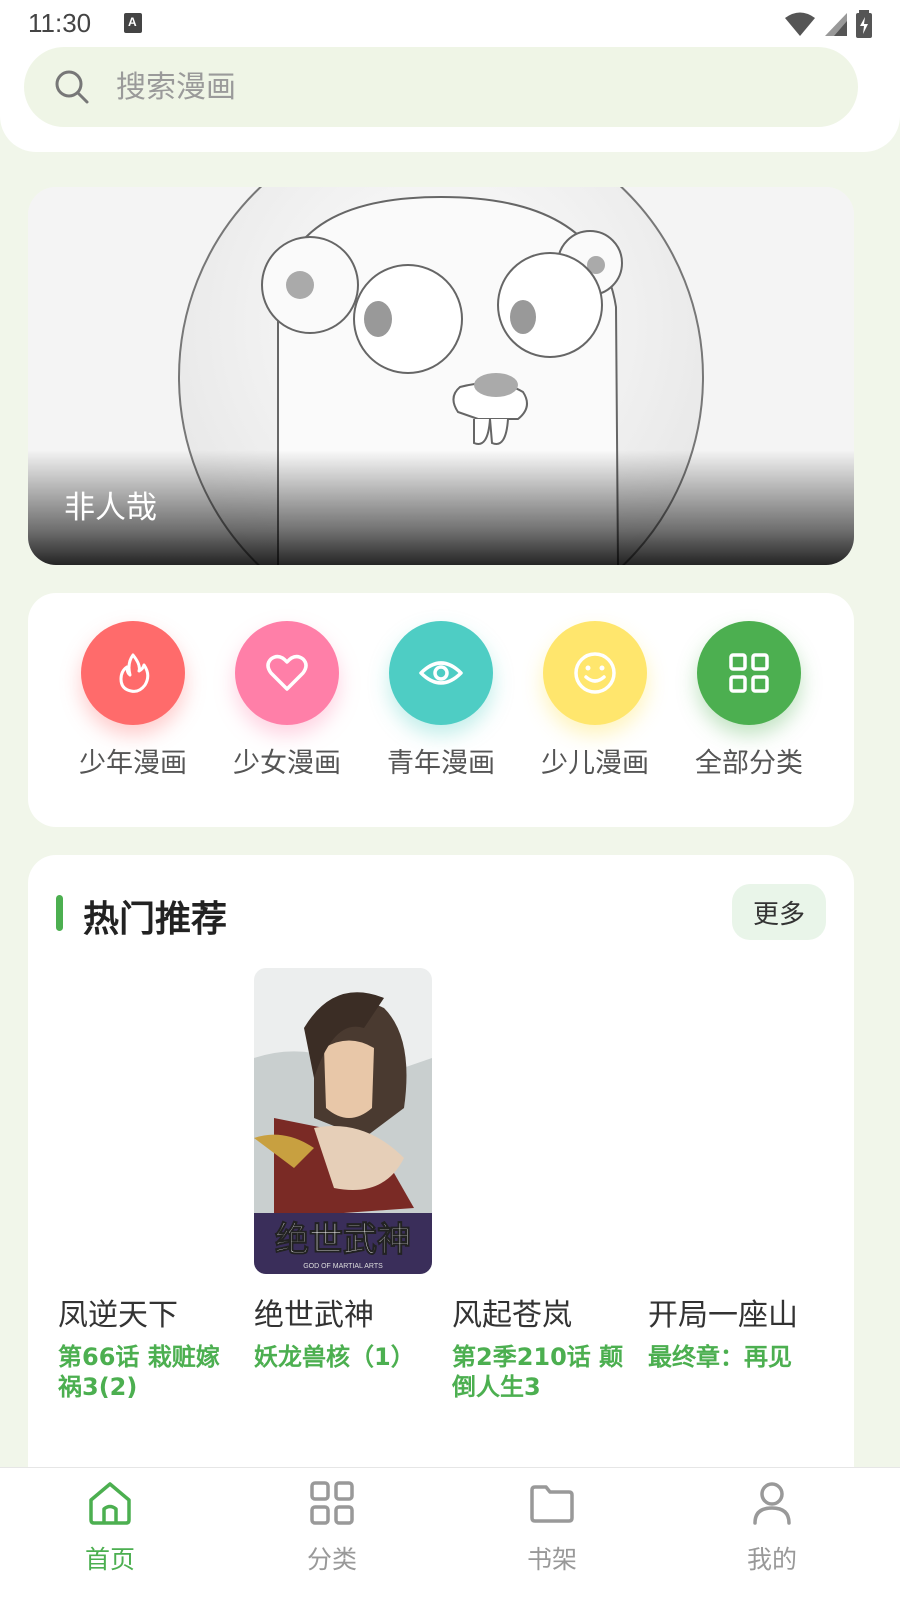 The image size is (900, 1600). Describe the element at coordinates (133, 763) in the screenshot. I see `category-label: 少年漫画` at that location.